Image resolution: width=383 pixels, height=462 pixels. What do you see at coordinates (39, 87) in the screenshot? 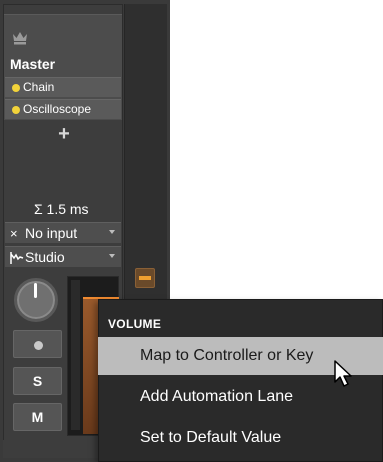
I see `device-name-label: Chain` at bounding box center [39, 87].